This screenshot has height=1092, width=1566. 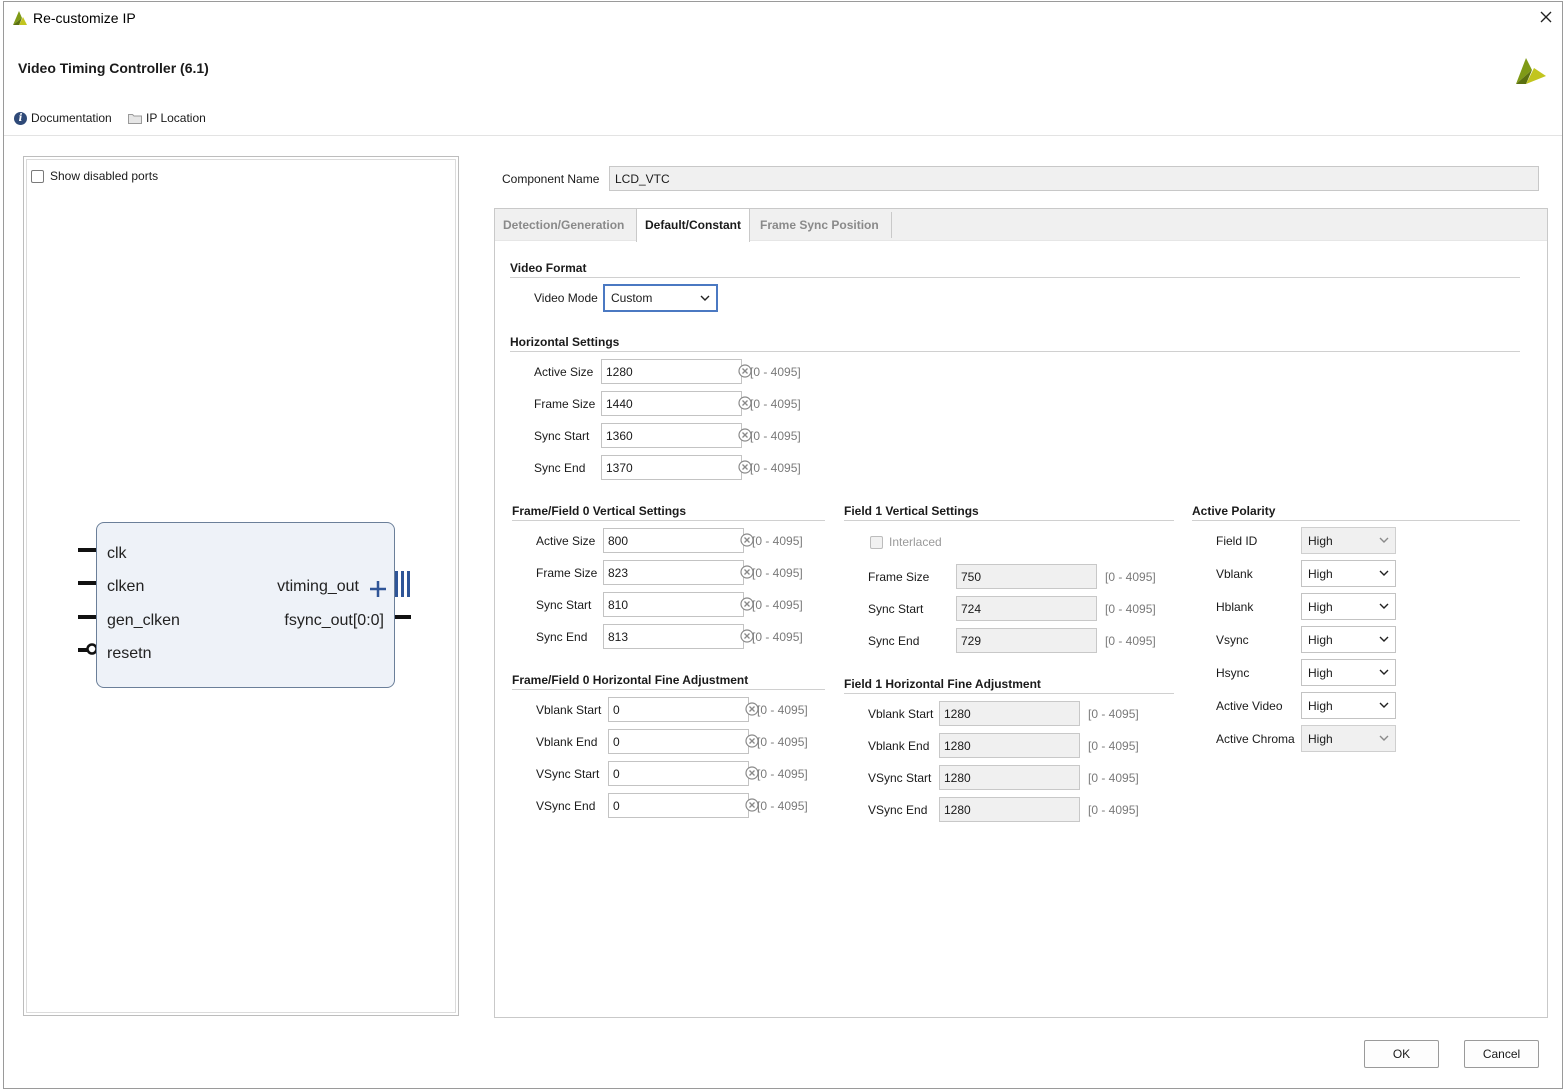 I want to click on video-mode-value: Custom, so click(x=632, y=298).